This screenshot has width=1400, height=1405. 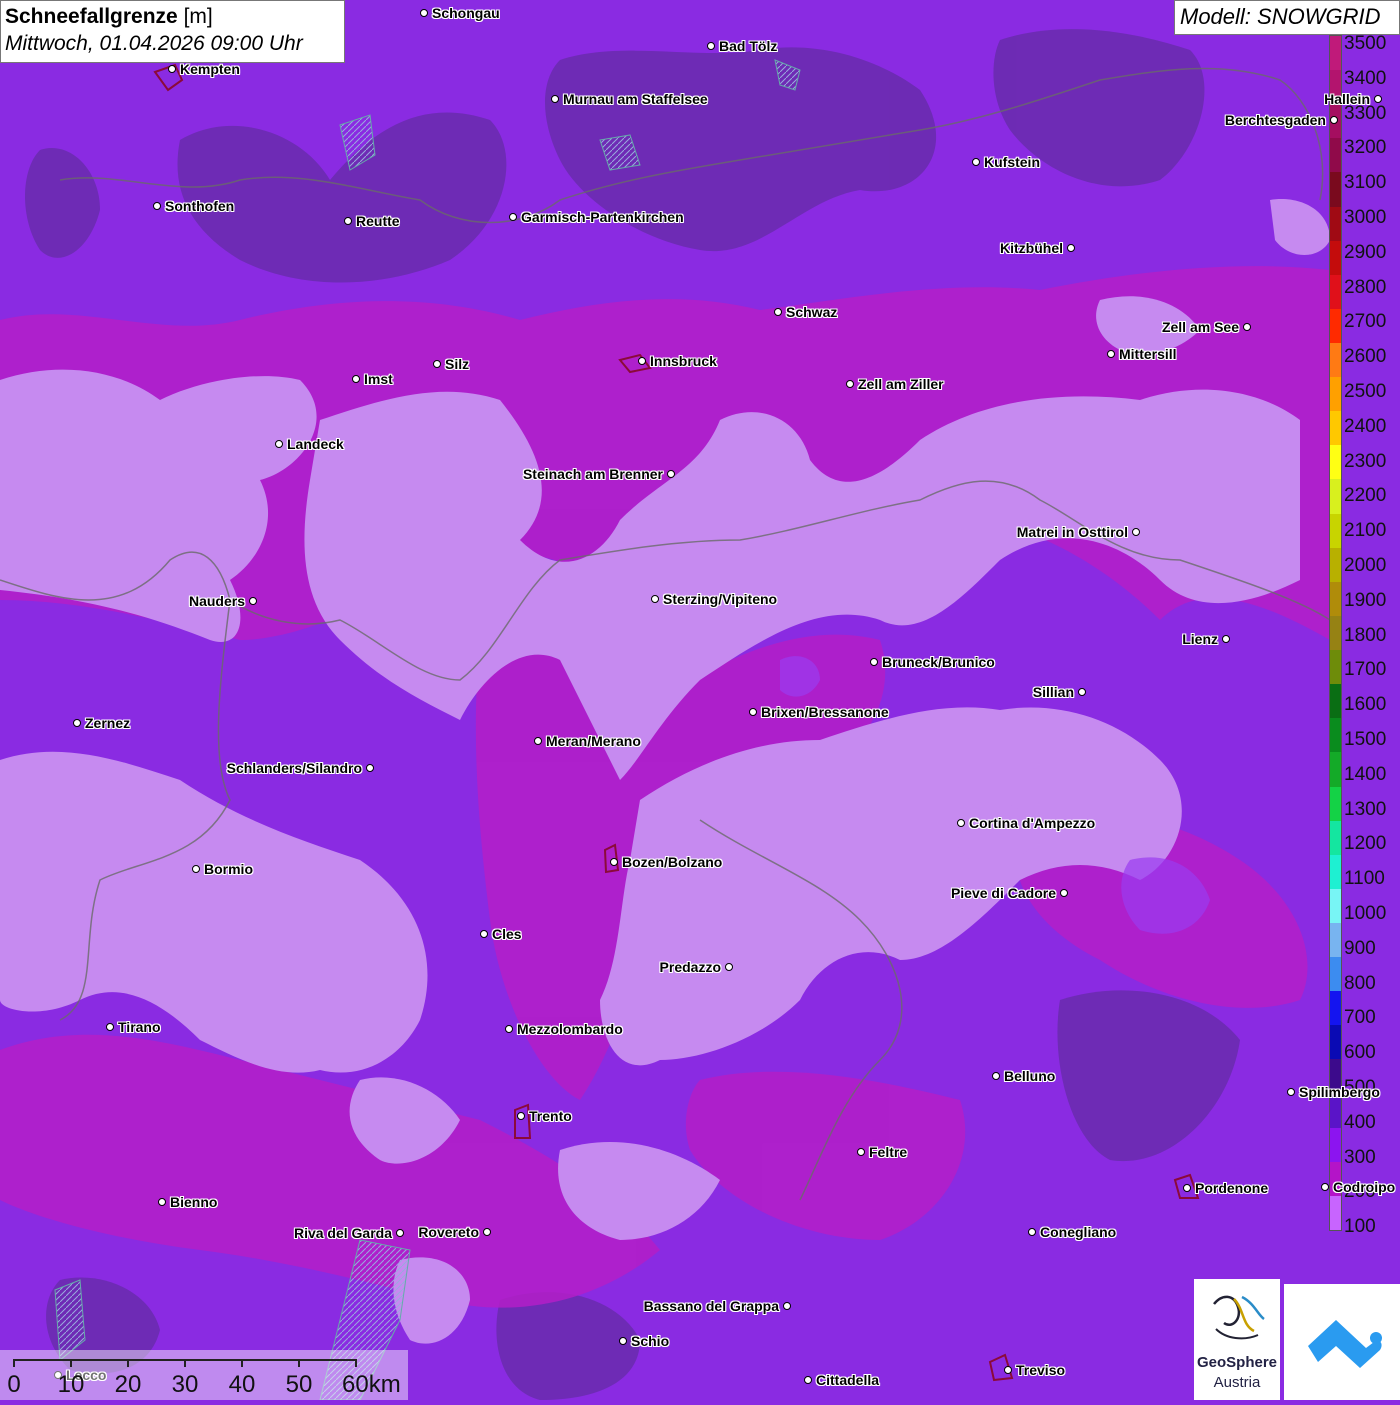 I want to click on legend-label: 3000, so click(x=1365, y=217).